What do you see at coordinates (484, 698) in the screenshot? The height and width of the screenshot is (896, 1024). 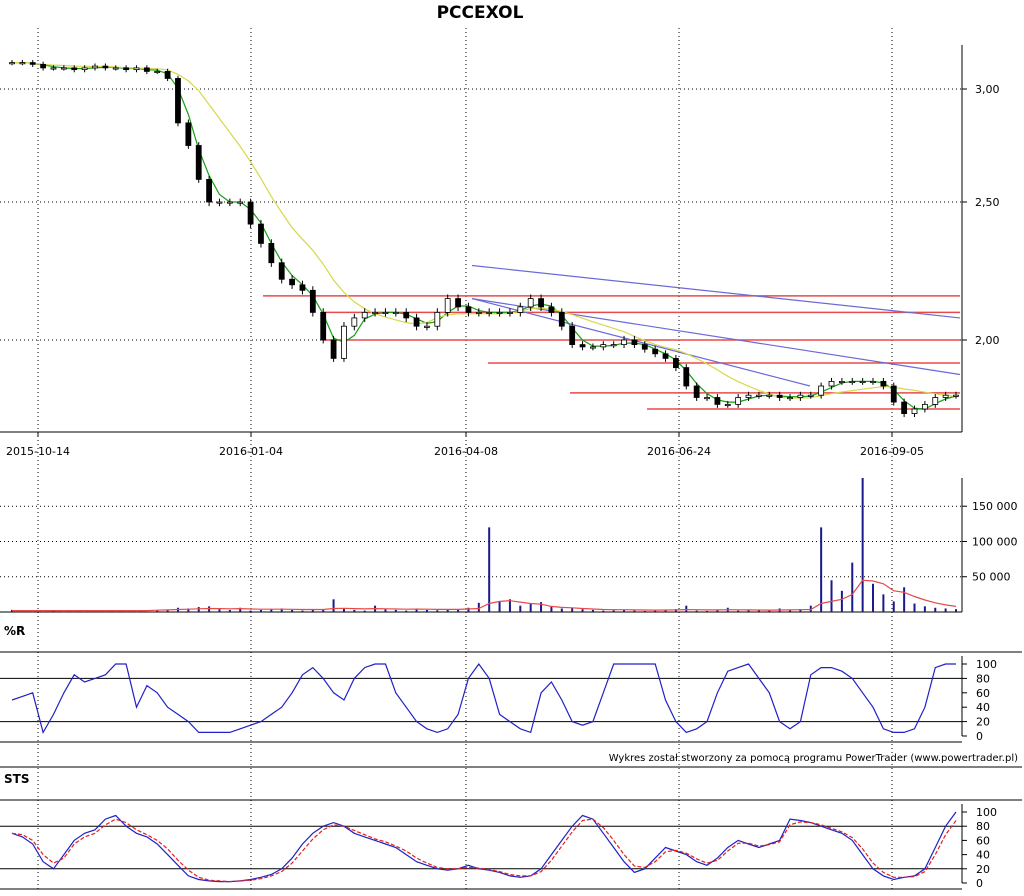 I see `williams-r-line` at bounding box center [484, 698].